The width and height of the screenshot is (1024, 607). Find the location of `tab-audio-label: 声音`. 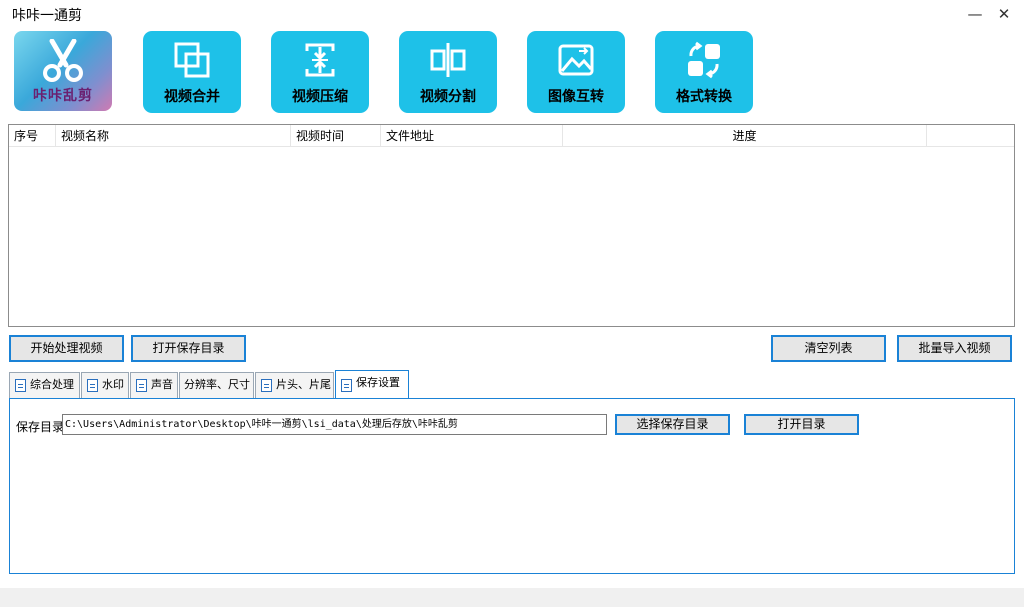

tab-audio-label: 声音 is located at coordinates (162, 384).